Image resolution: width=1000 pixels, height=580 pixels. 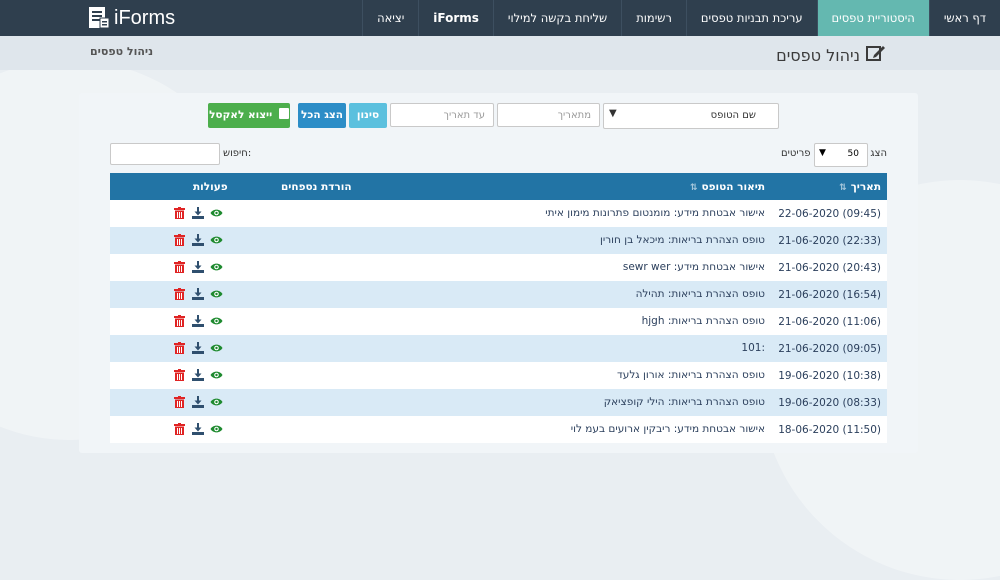 I want to click on export-excel-button: ייצוא לאקסל, so click(x=249, y=115).